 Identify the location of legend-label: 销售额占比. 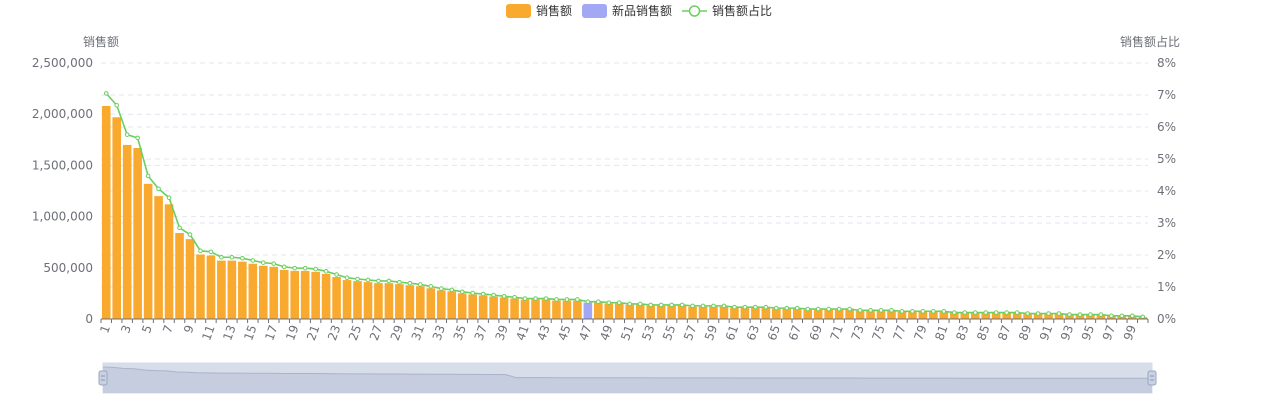
(742, 10).